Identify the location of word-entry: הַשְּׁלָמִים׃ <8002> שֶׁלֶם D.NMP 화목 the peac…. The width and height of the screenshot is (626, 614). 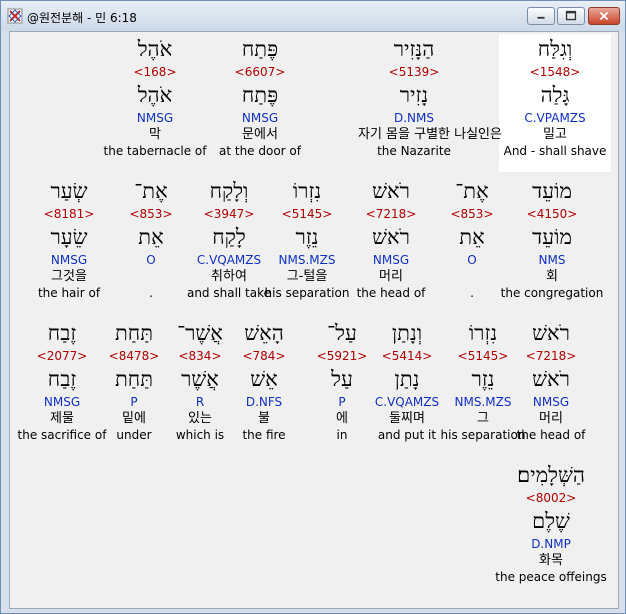
(551, 529).